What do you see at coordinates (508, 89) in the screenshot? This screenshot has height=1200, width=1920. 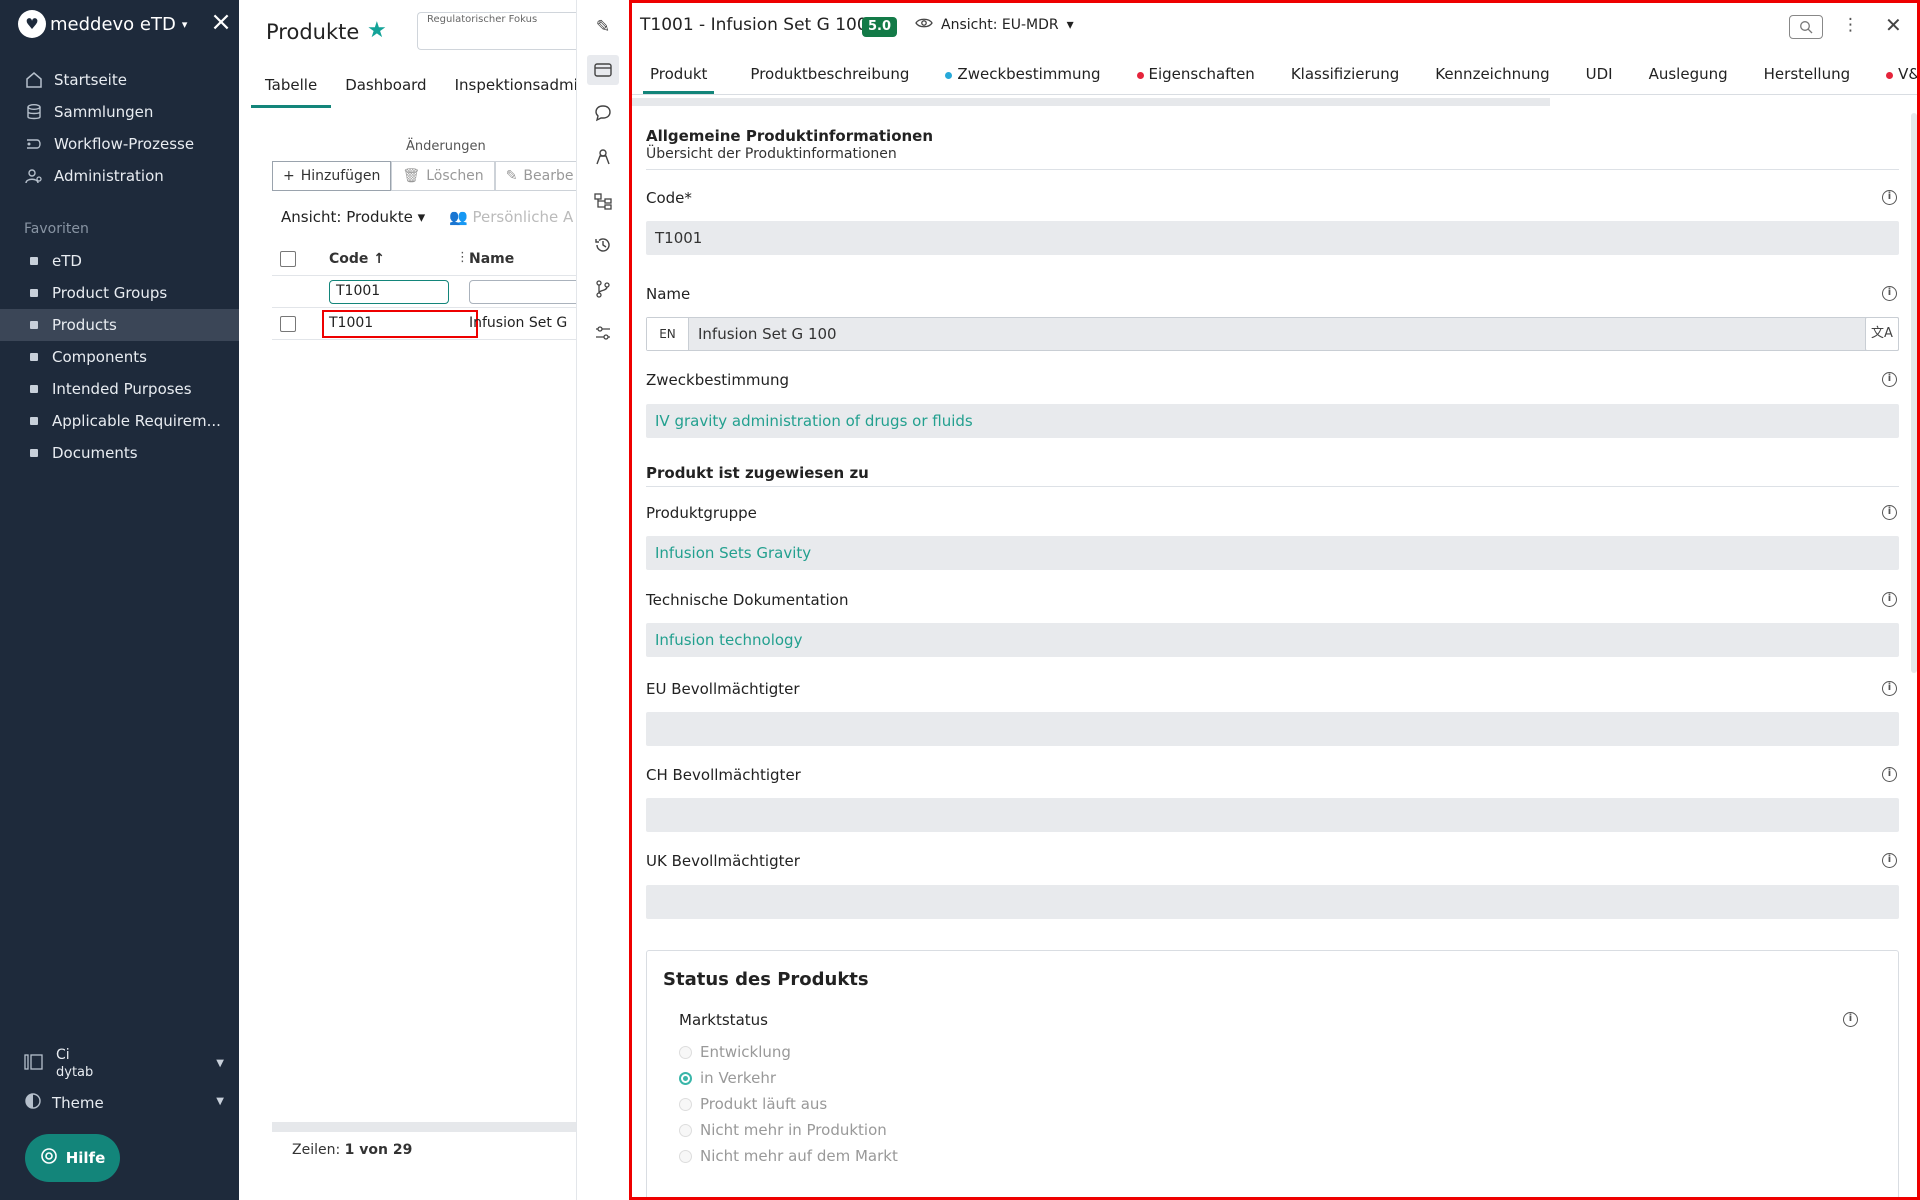 I see `tab-inspection: Inspektionsadmin` at bounding box center [508, 89].